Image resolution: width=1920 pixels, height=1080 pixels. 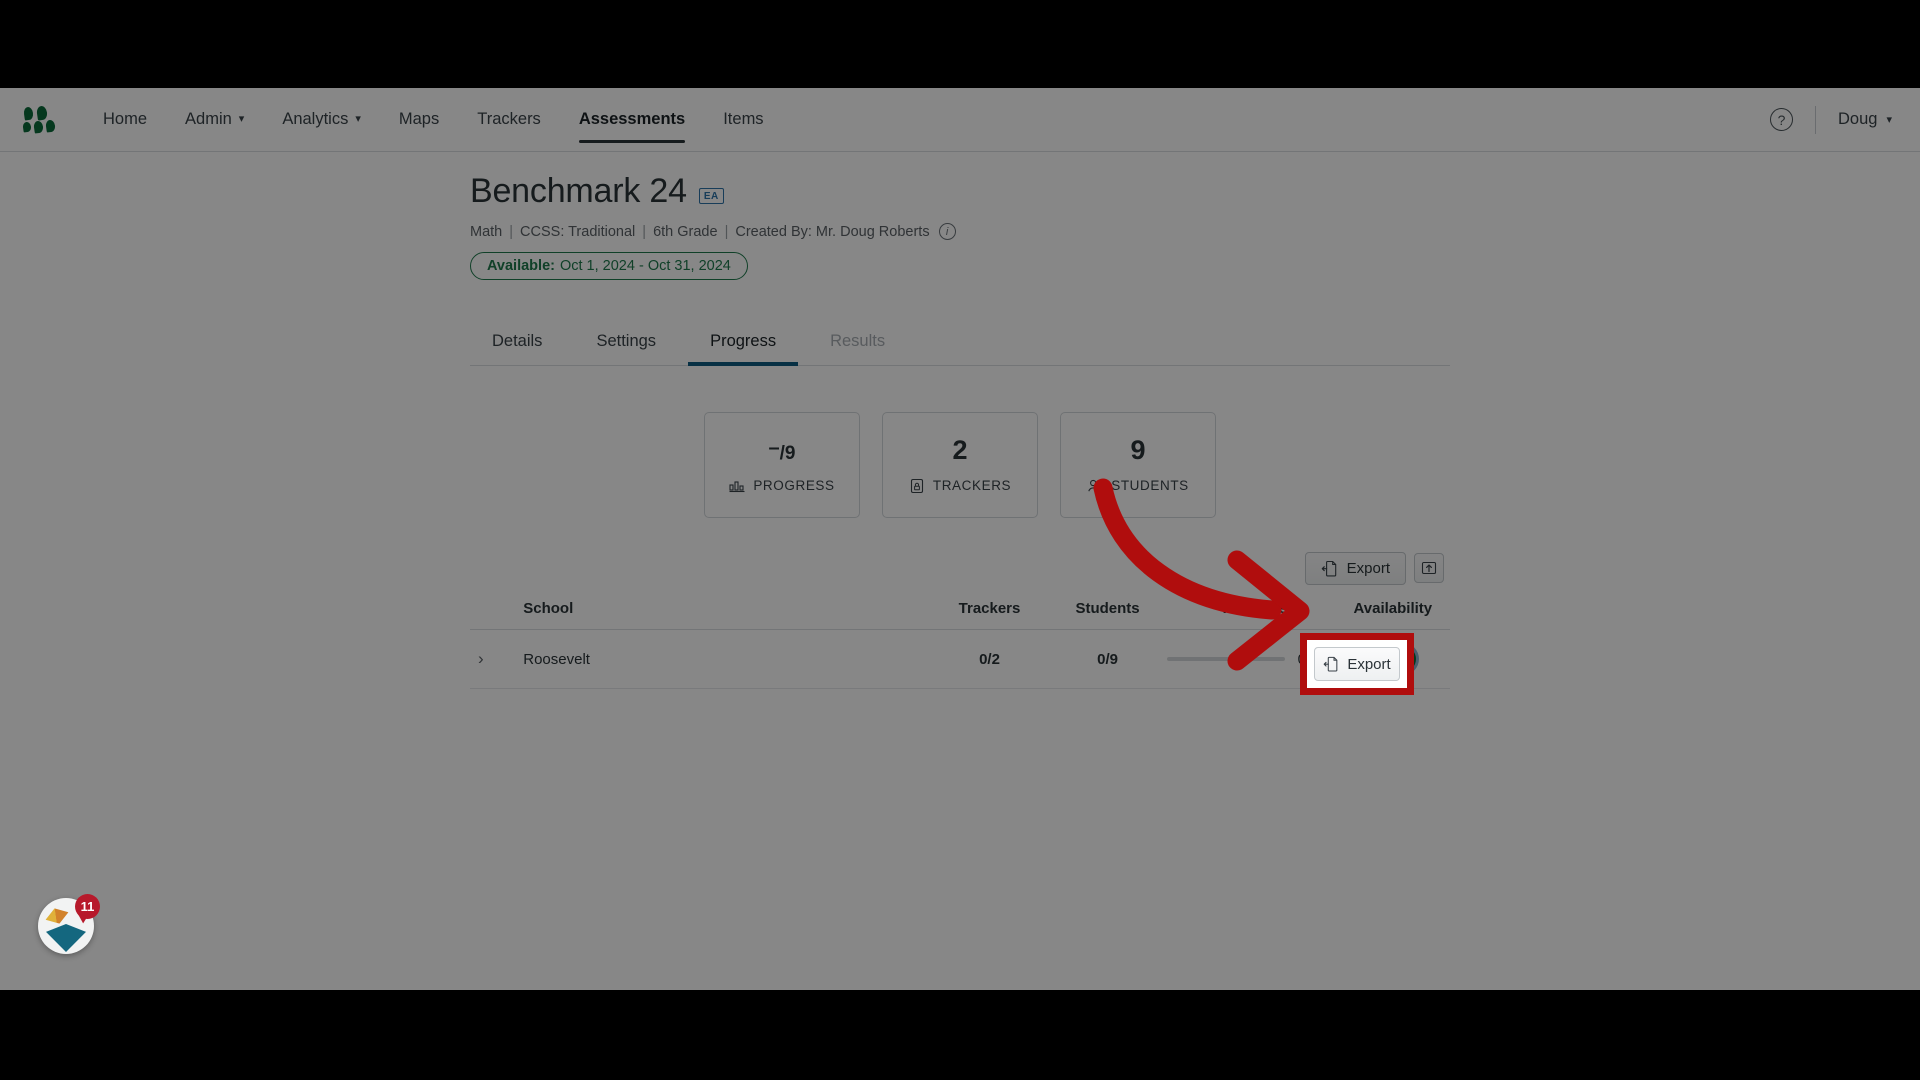 I want to click on tab-progress: Progress, so click(x=743, y=344).